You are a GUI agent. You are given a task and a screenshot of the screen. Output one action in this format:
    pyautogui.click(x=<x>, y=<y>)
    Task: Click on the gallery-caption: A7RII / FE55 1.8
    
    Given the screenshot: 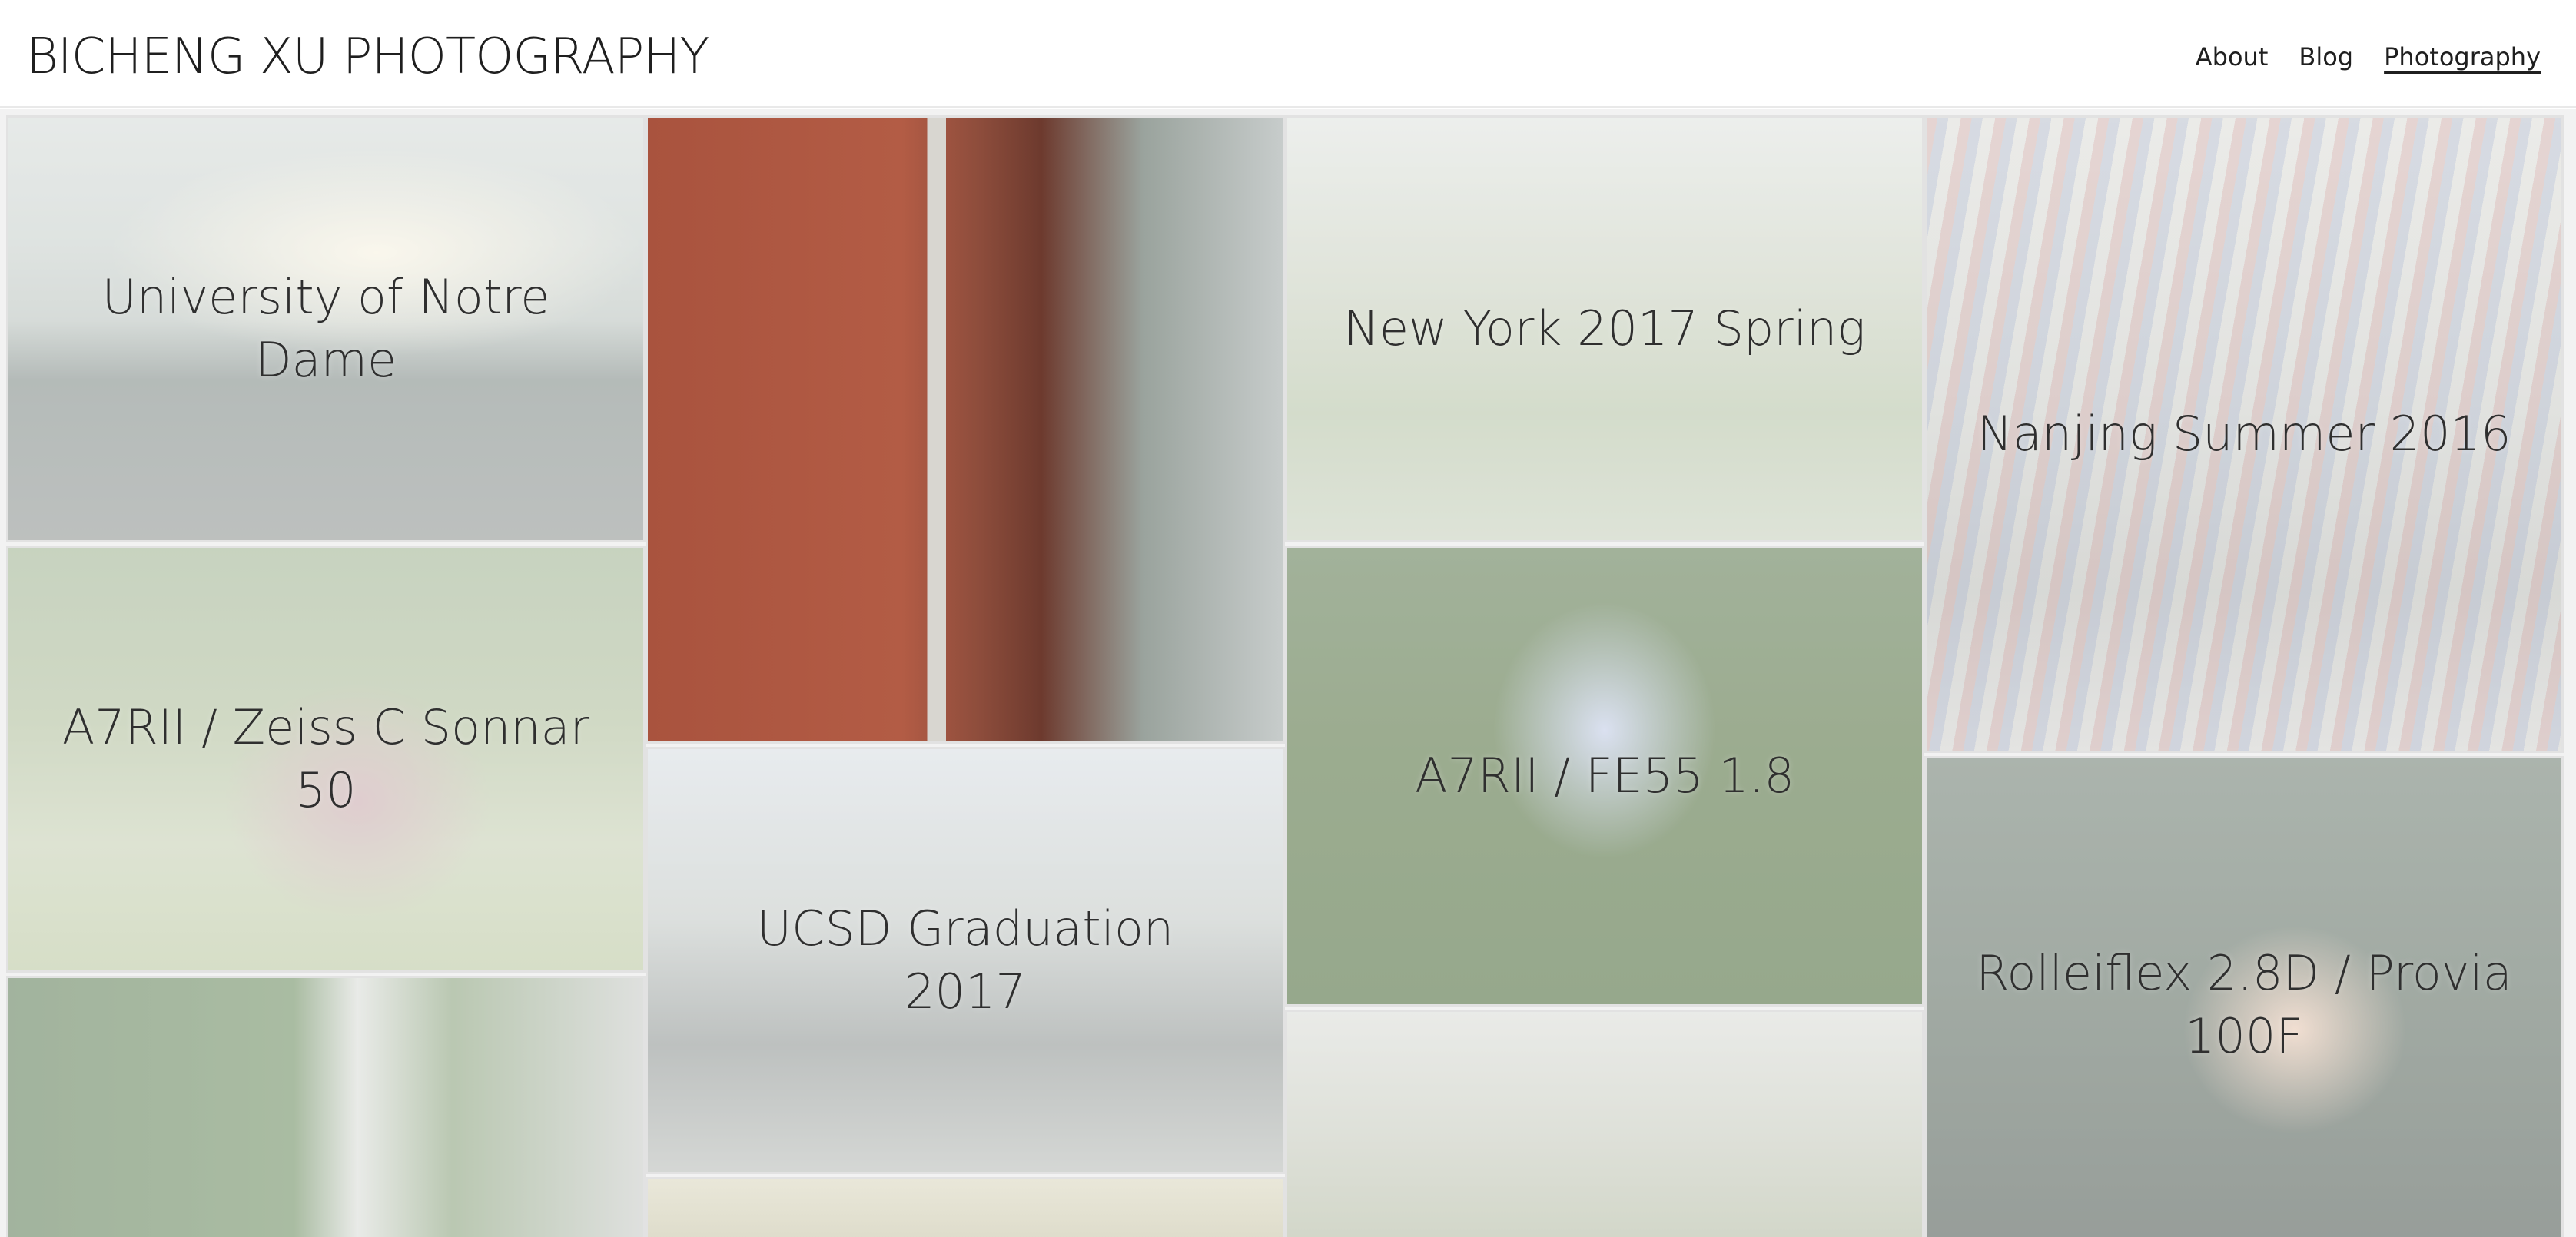 What is the action you would take?
    pyautogui.click(x=1604, y=776)
    